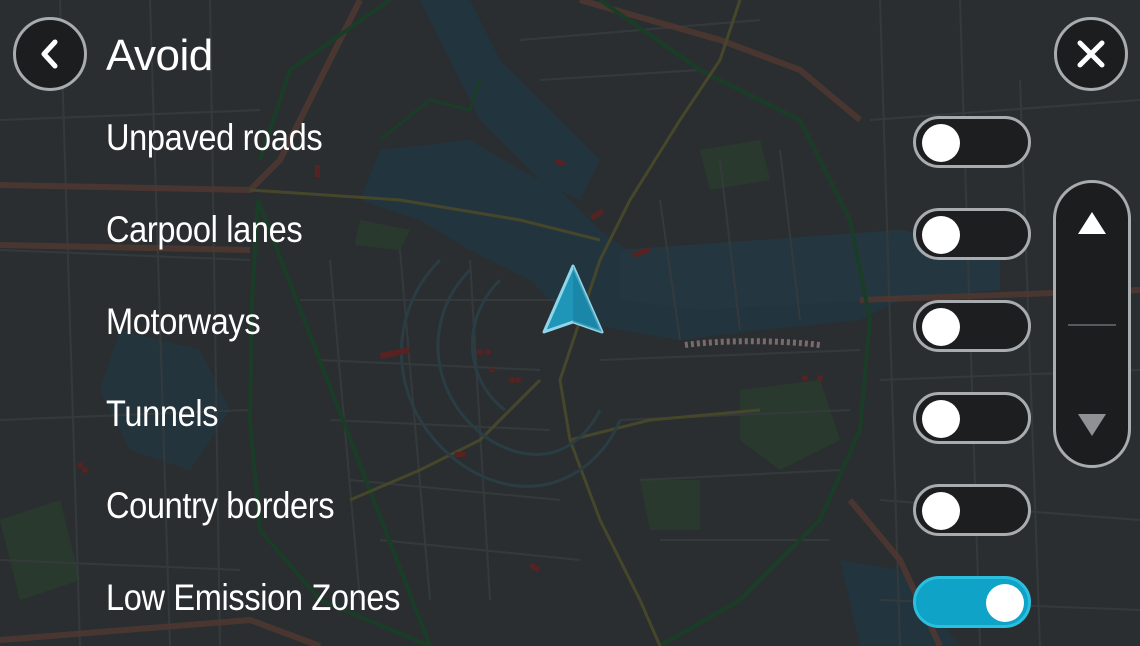 Image resolution: width=1140 pixels, height=646 pixels. Describe the element at coordinates (972, 510) in the screenshot. I see `toggle-country-borders` at that location.